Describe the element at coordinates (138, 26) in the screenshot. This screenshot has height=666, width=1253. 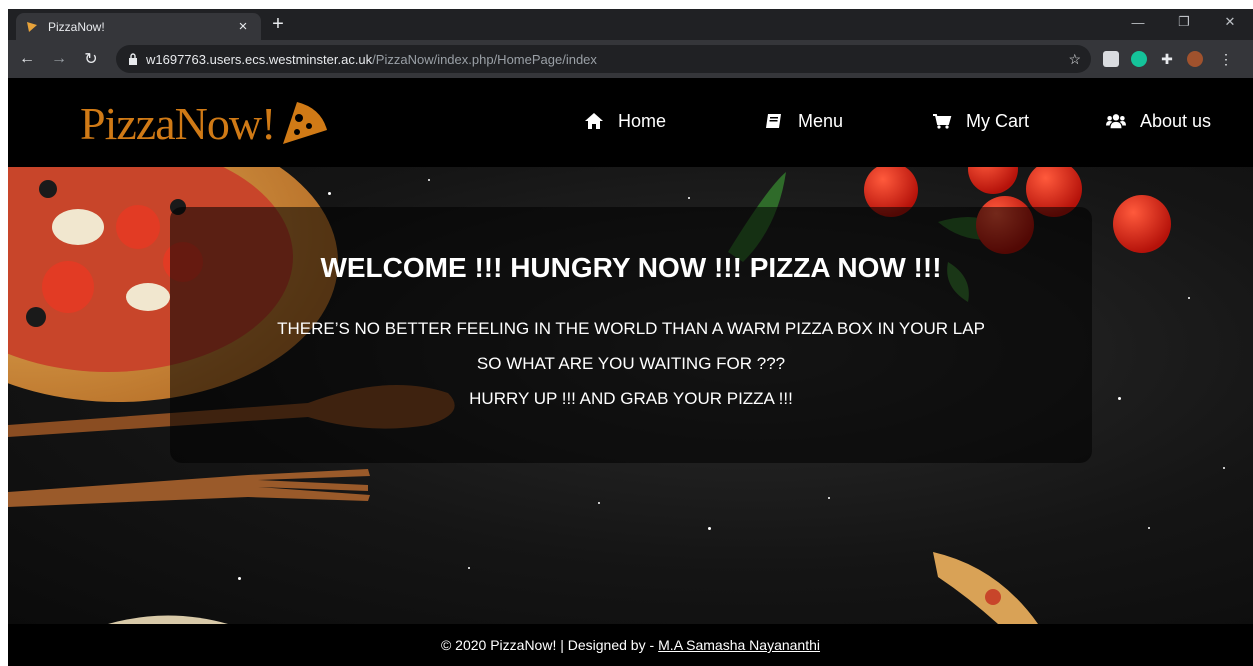
I see `browser-tab: PizzaNow! ×` at that location.